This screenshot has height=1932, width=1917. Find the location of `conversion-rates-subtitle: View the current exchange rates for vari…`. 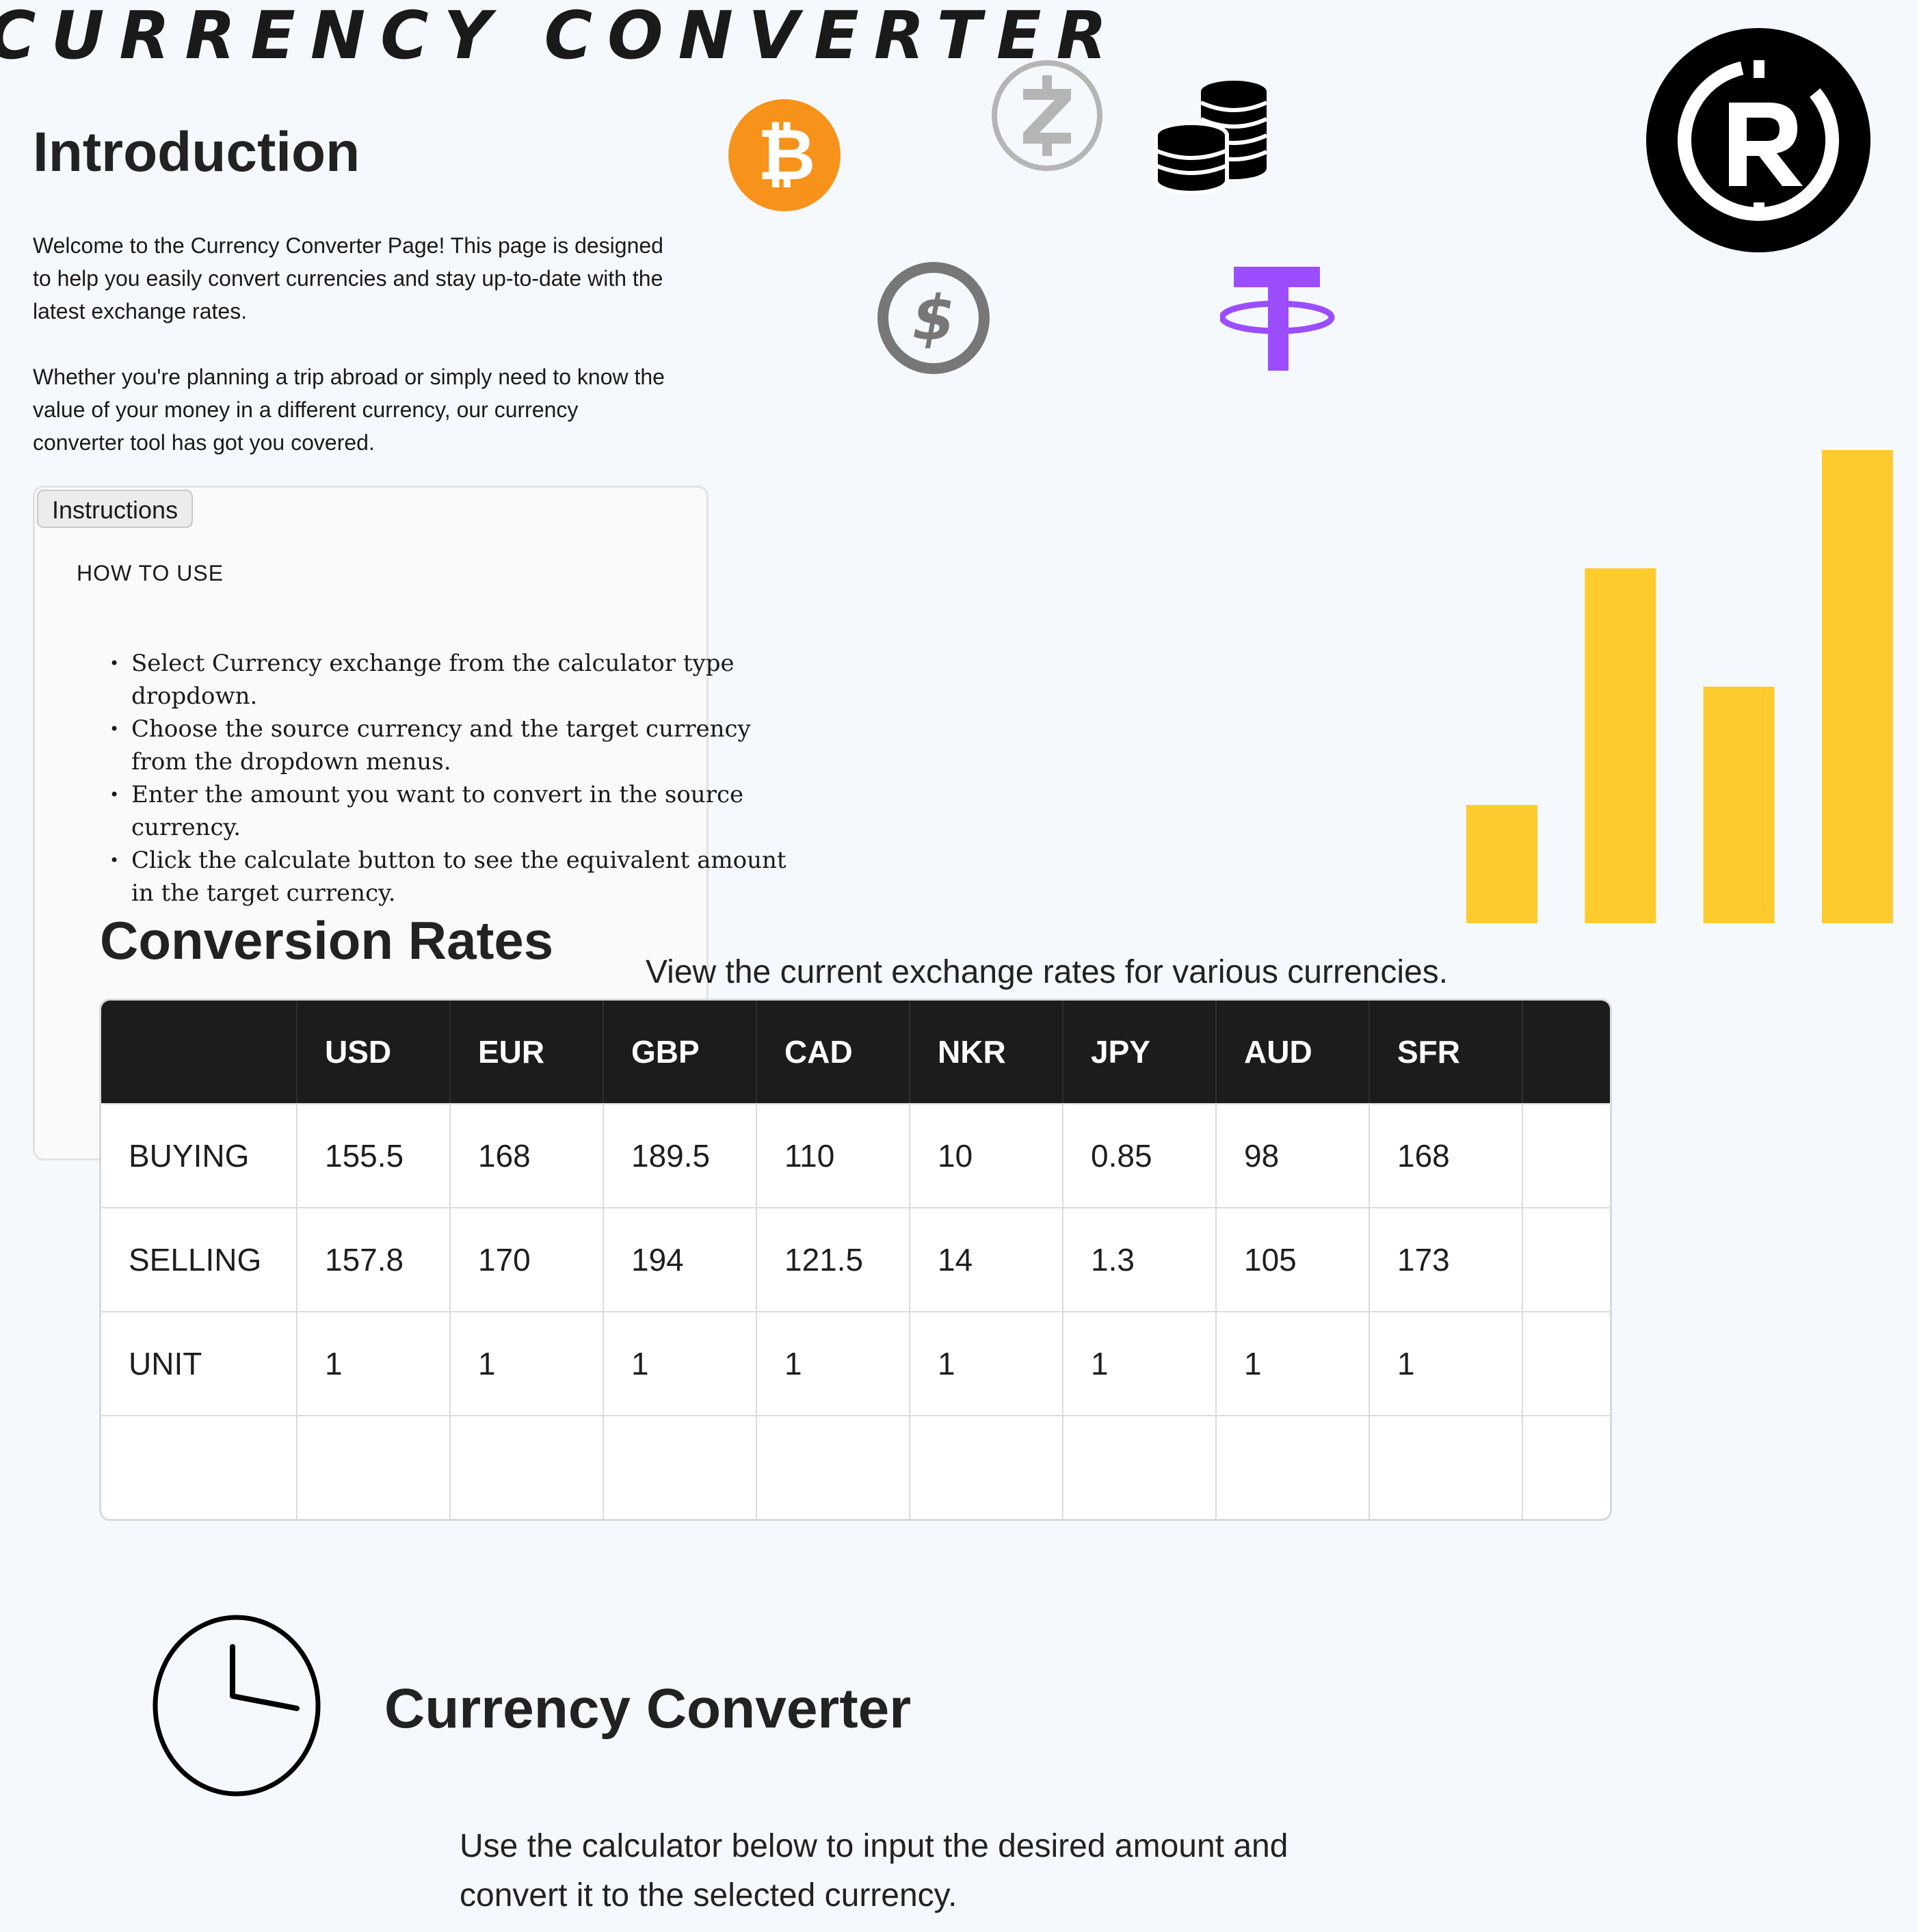

conversion-rates-subtitle: View the current exchange rates for vari… is located at coordinates (1047, 972).